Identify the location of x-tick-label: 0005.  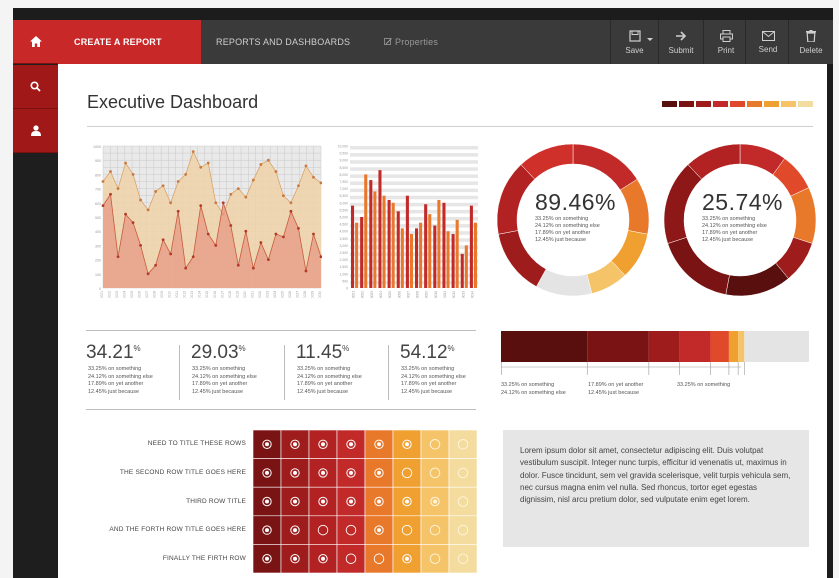
(132, 294).